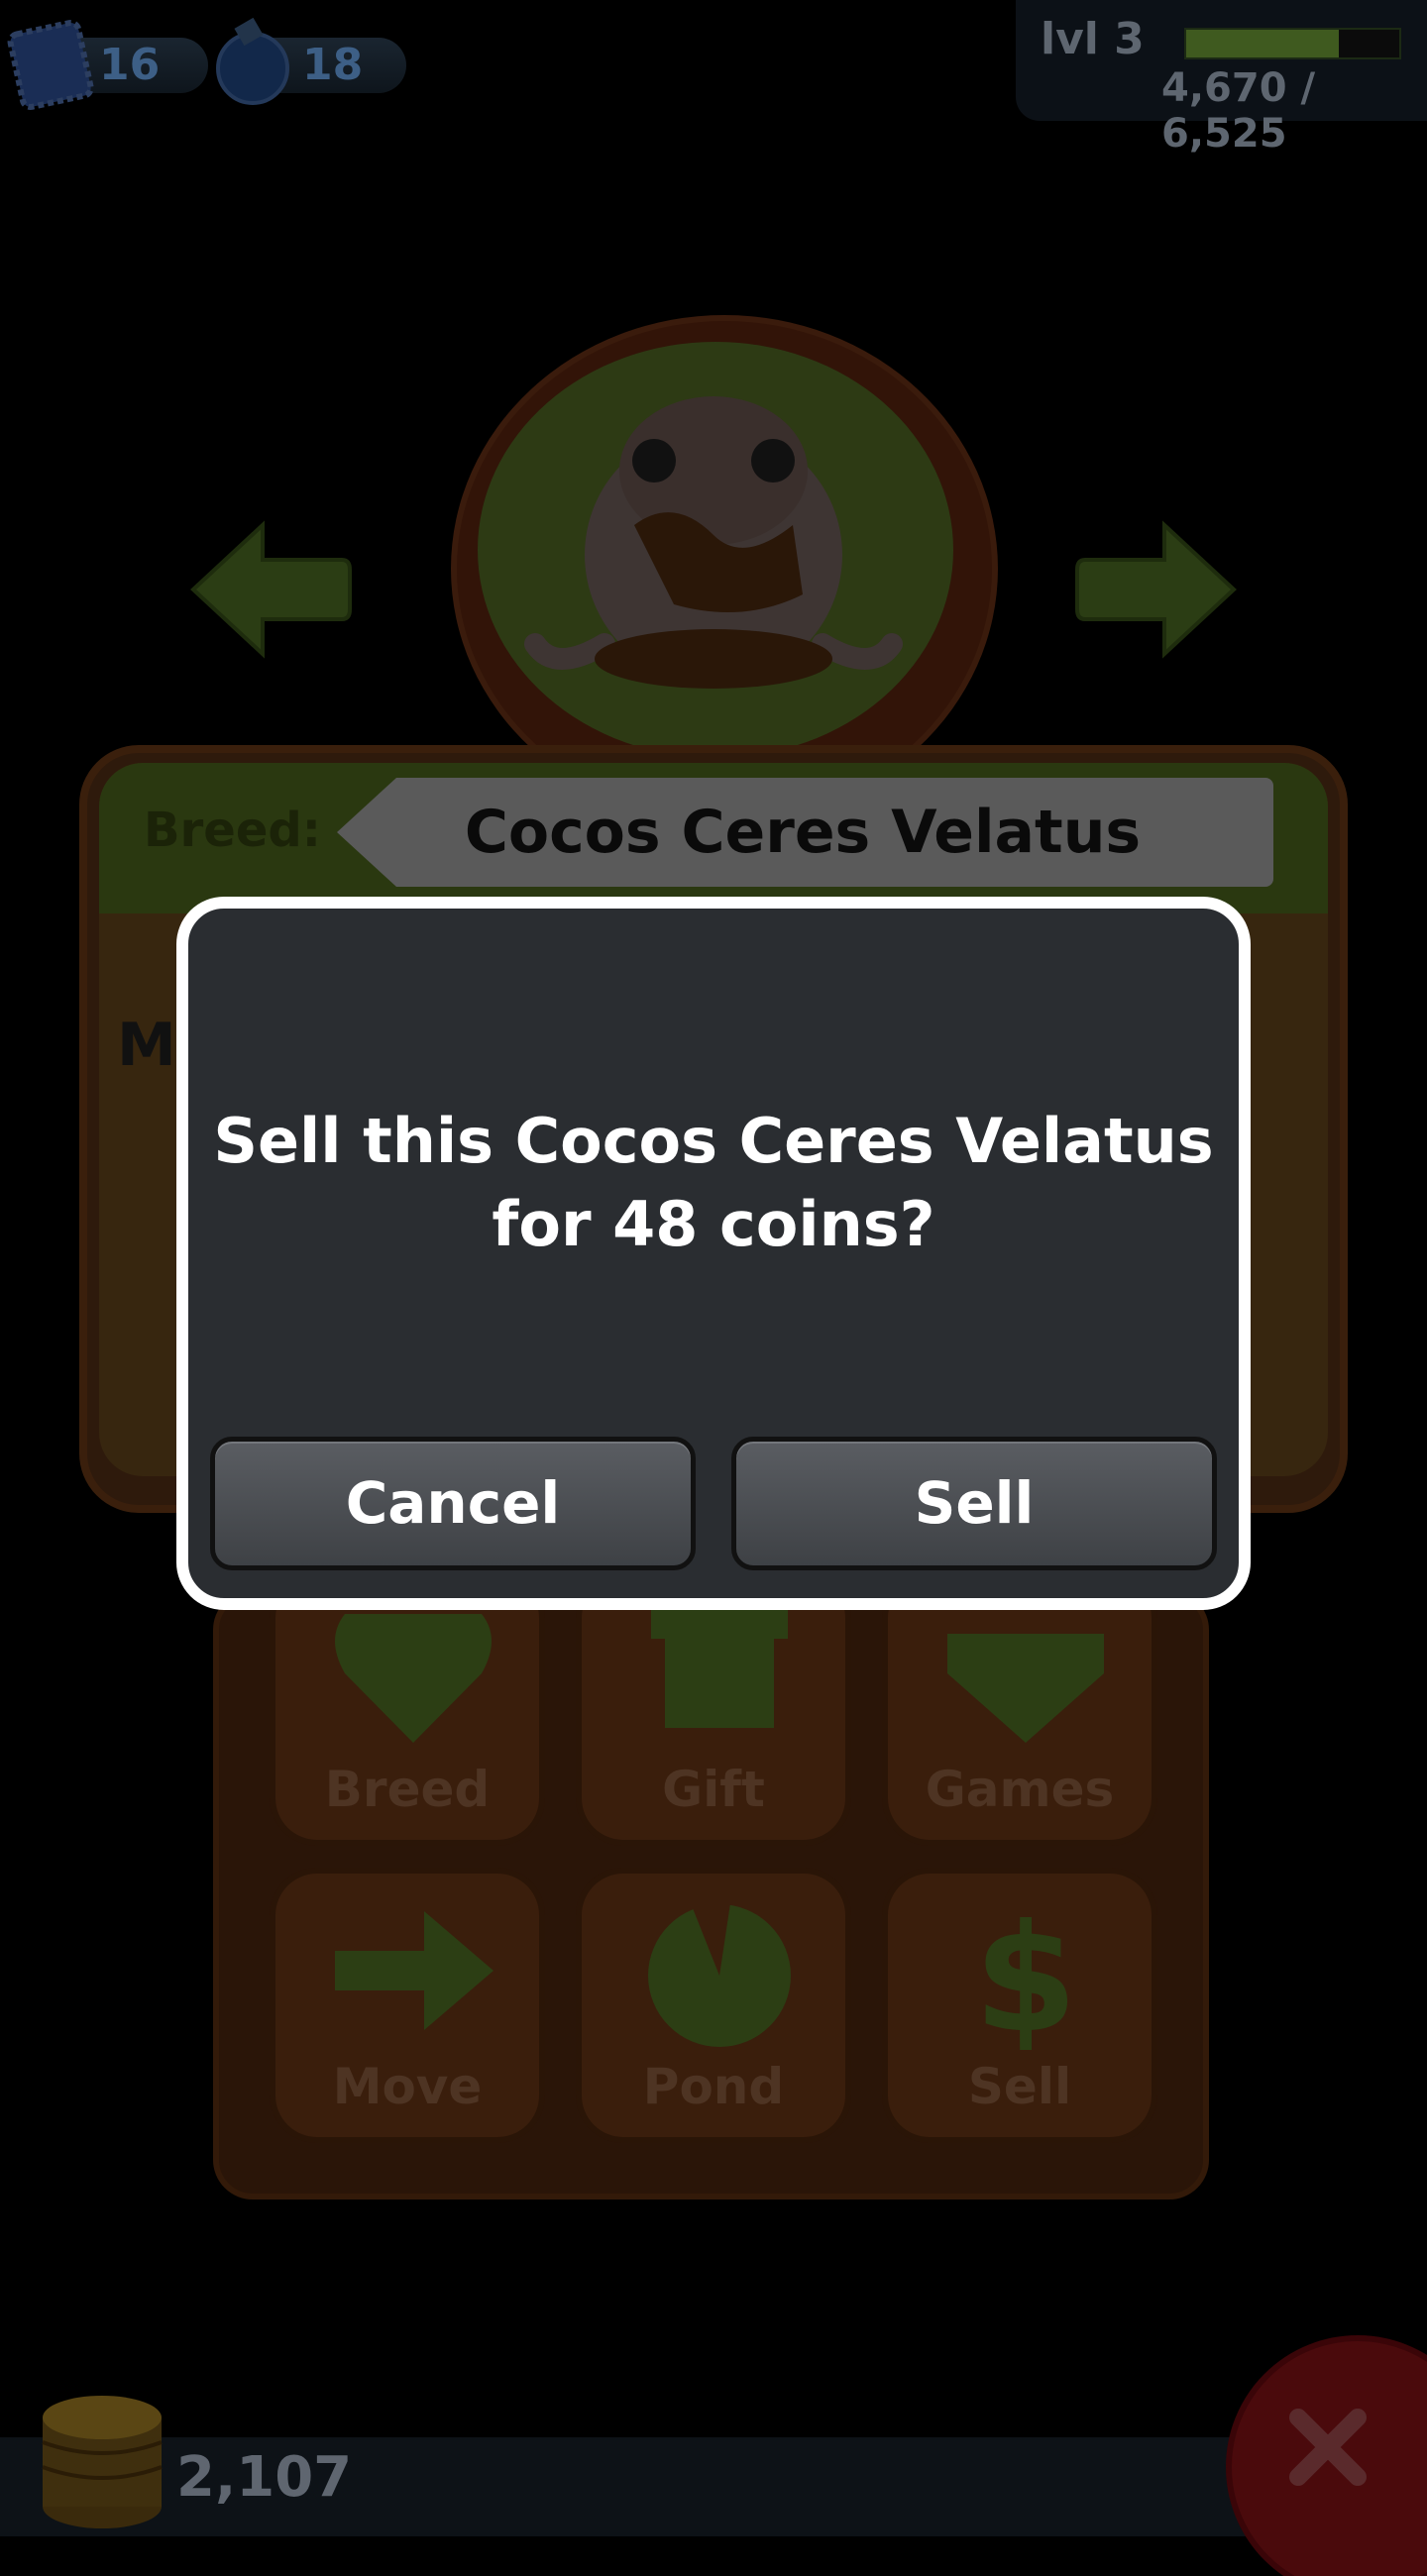 The height and width of the screenshot is (2576, 1427). What do you see at coordinates (232, 830) in the screenshot?
I see `breed-label: Breed:` at bounding box center [232, 830].